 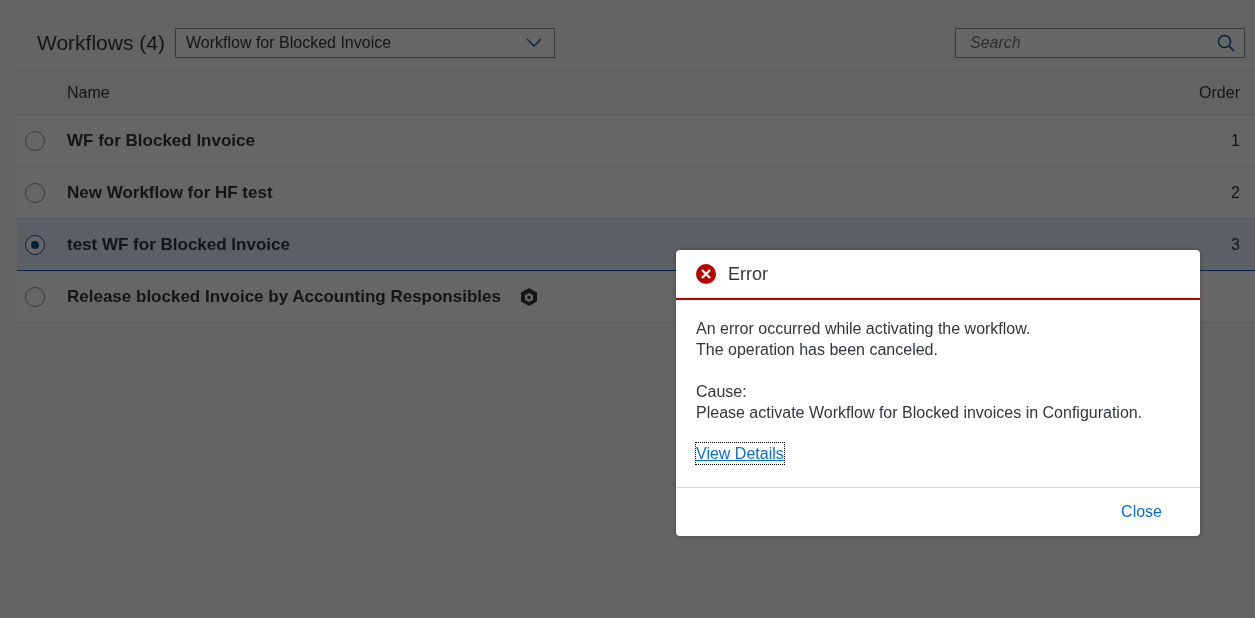 What do you see at coordinates (706, 274) in the screenshot?
I see `error-icon` at bounding box center [706, 274].